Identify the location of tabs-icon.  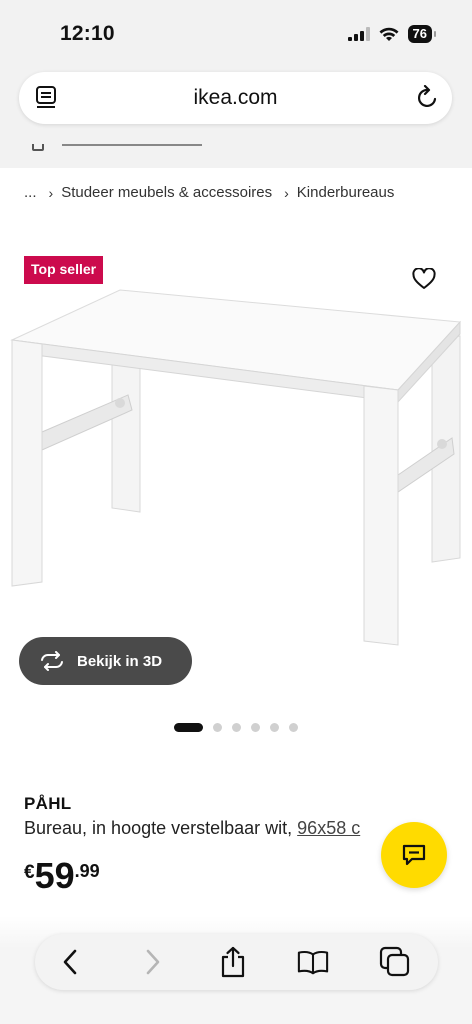
(394, 961).